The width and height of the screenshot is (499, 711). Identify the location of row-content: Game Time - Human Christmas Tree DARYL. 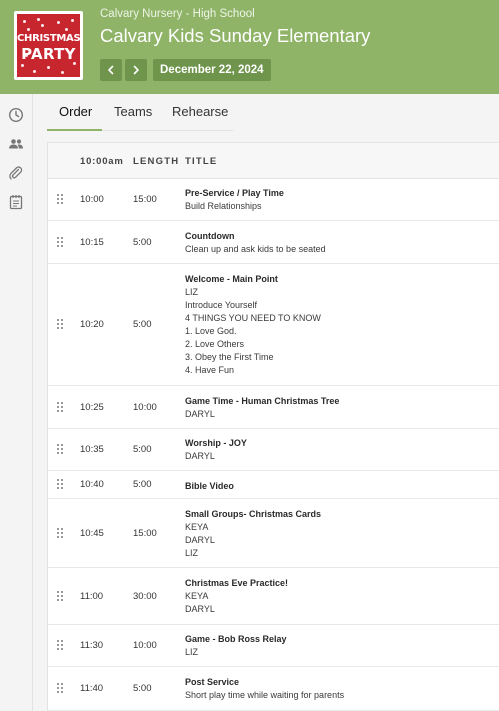
(262, 408).